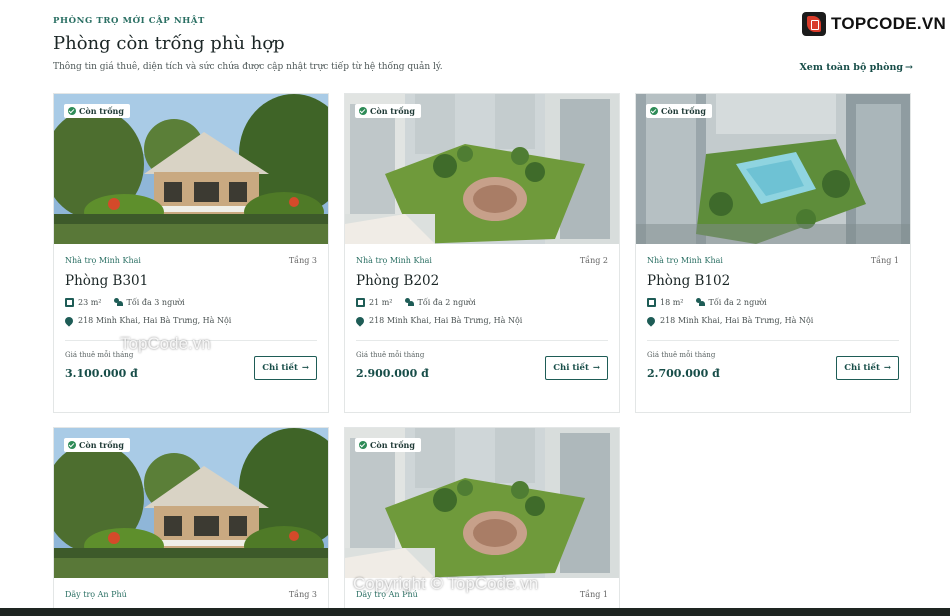  Describe the element at coordinates (392, 373) in the screenshot. I see `room-price: 2.900.000 đ` at that location.